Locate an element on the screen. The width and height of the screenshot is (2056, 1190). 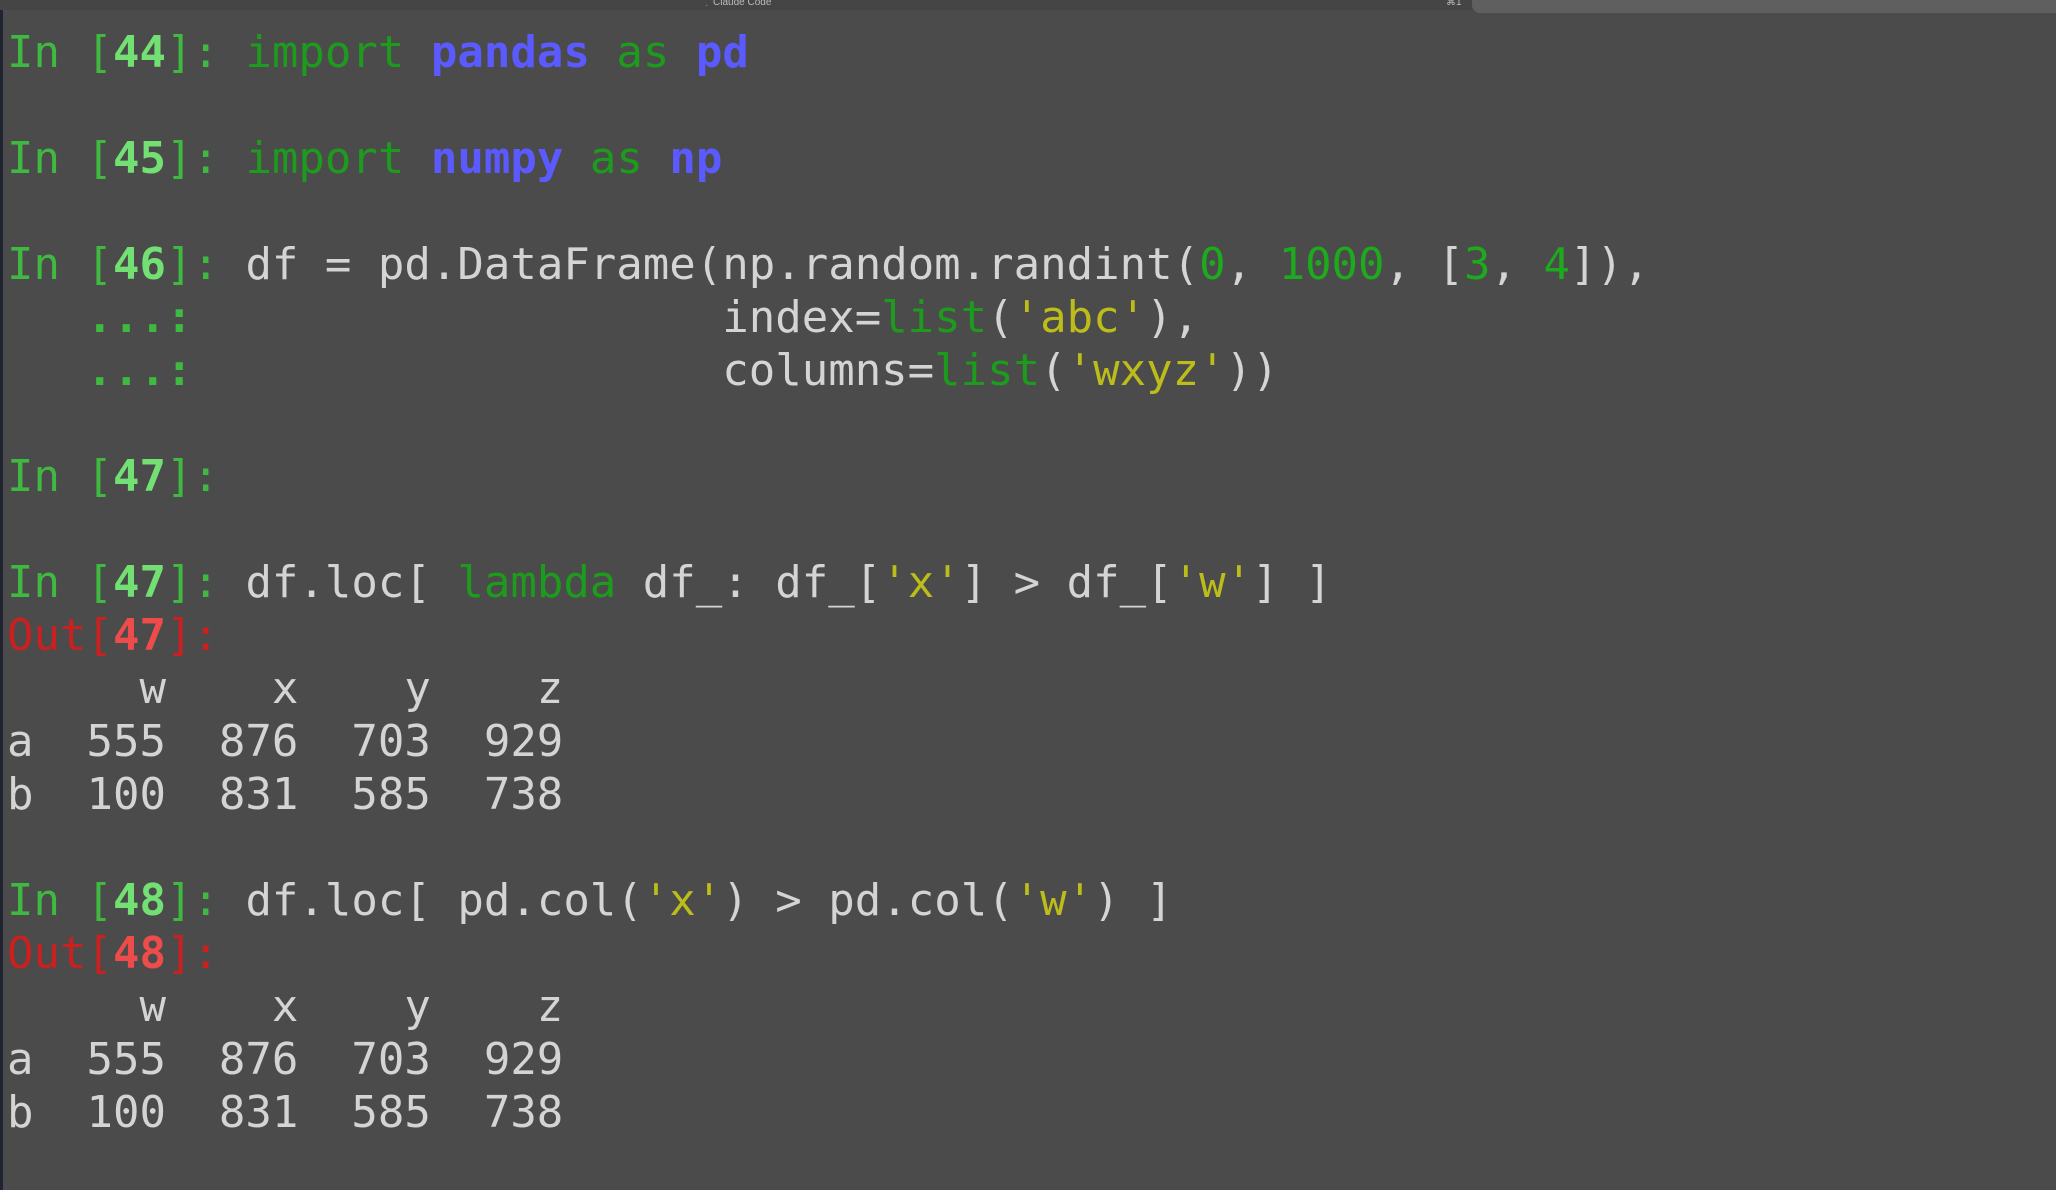
output-line: Out[47]: is located at coordinates (126, 635).